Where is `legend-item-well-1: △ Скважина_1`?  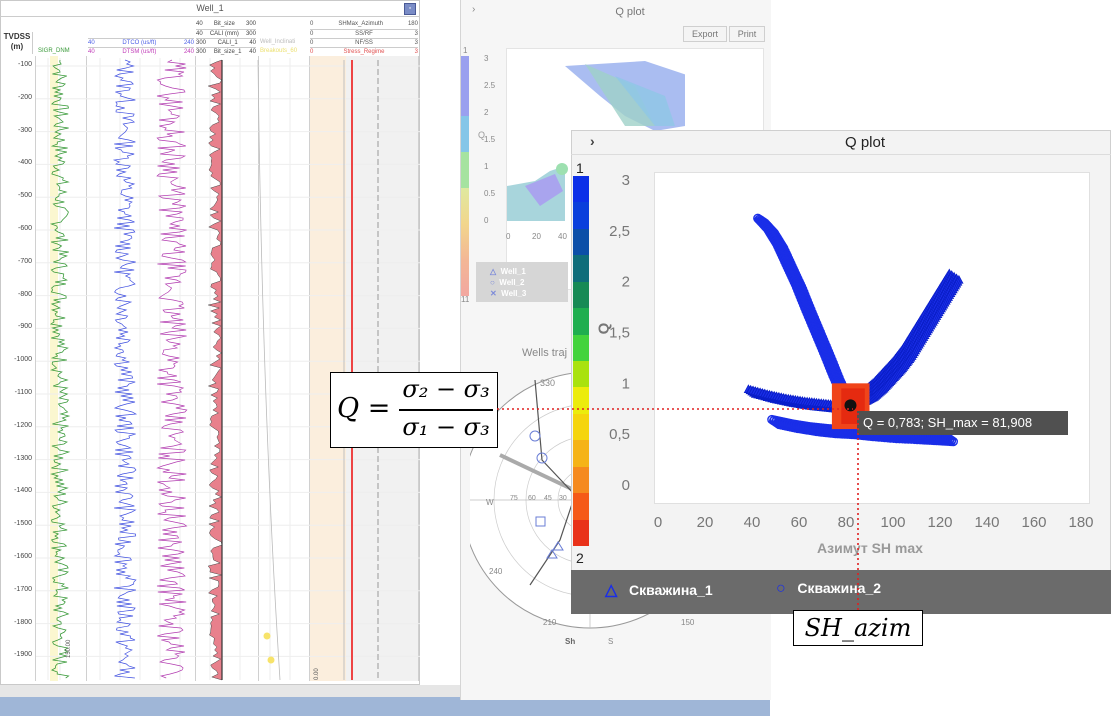 legend-item-well-1: △ Скважина_1 is located at coordinates (659, 590).